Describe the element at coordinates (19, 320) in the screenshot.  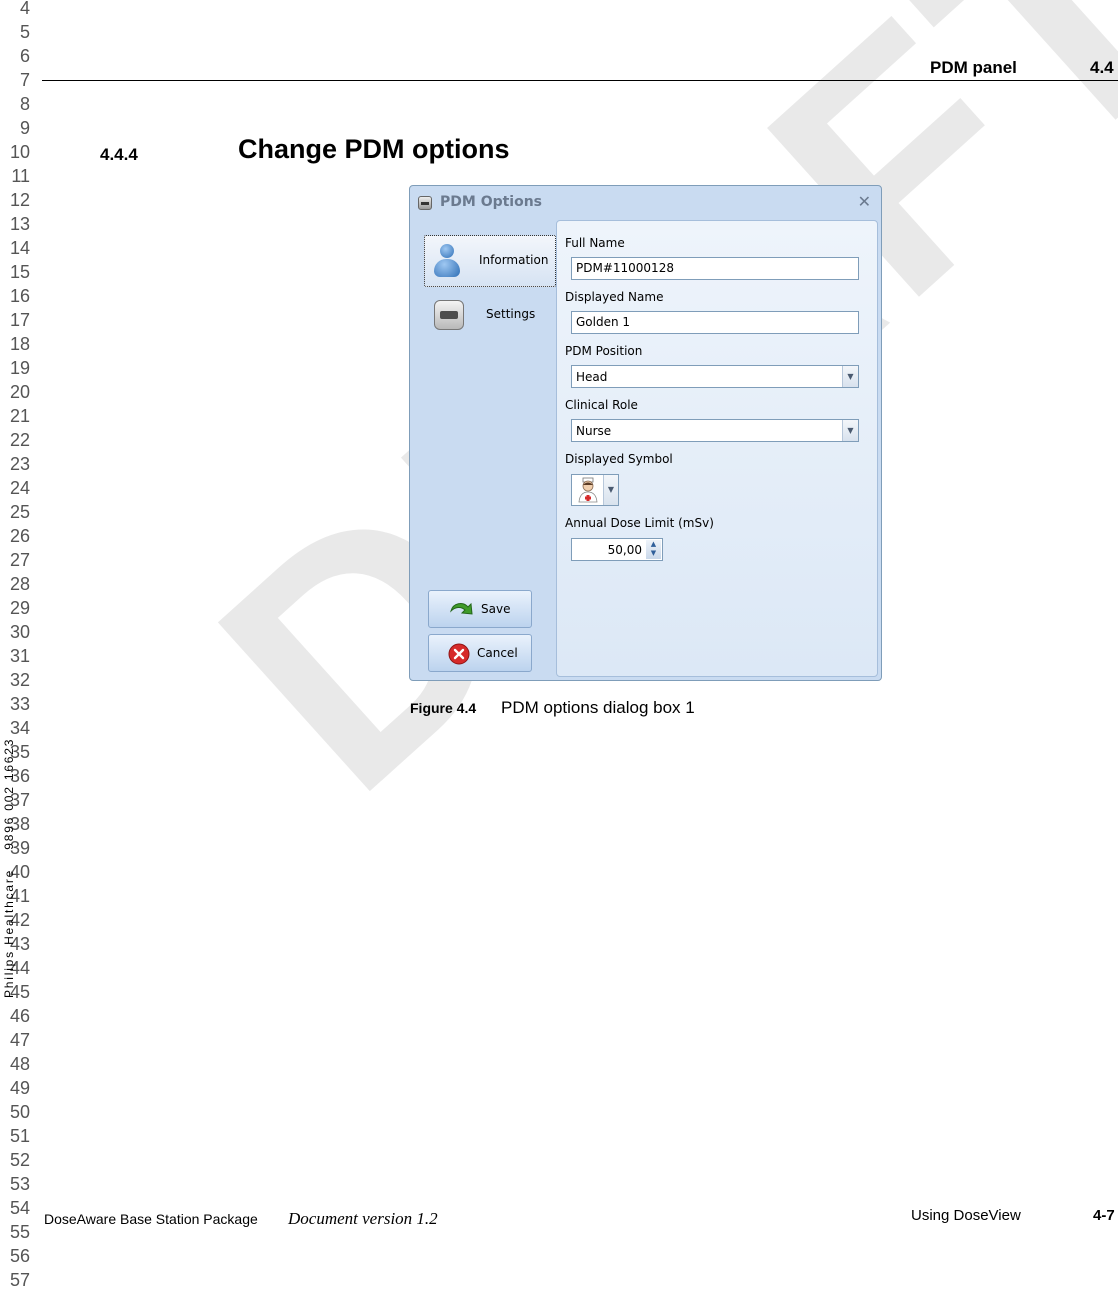
I see `line-number: 17` at that location.